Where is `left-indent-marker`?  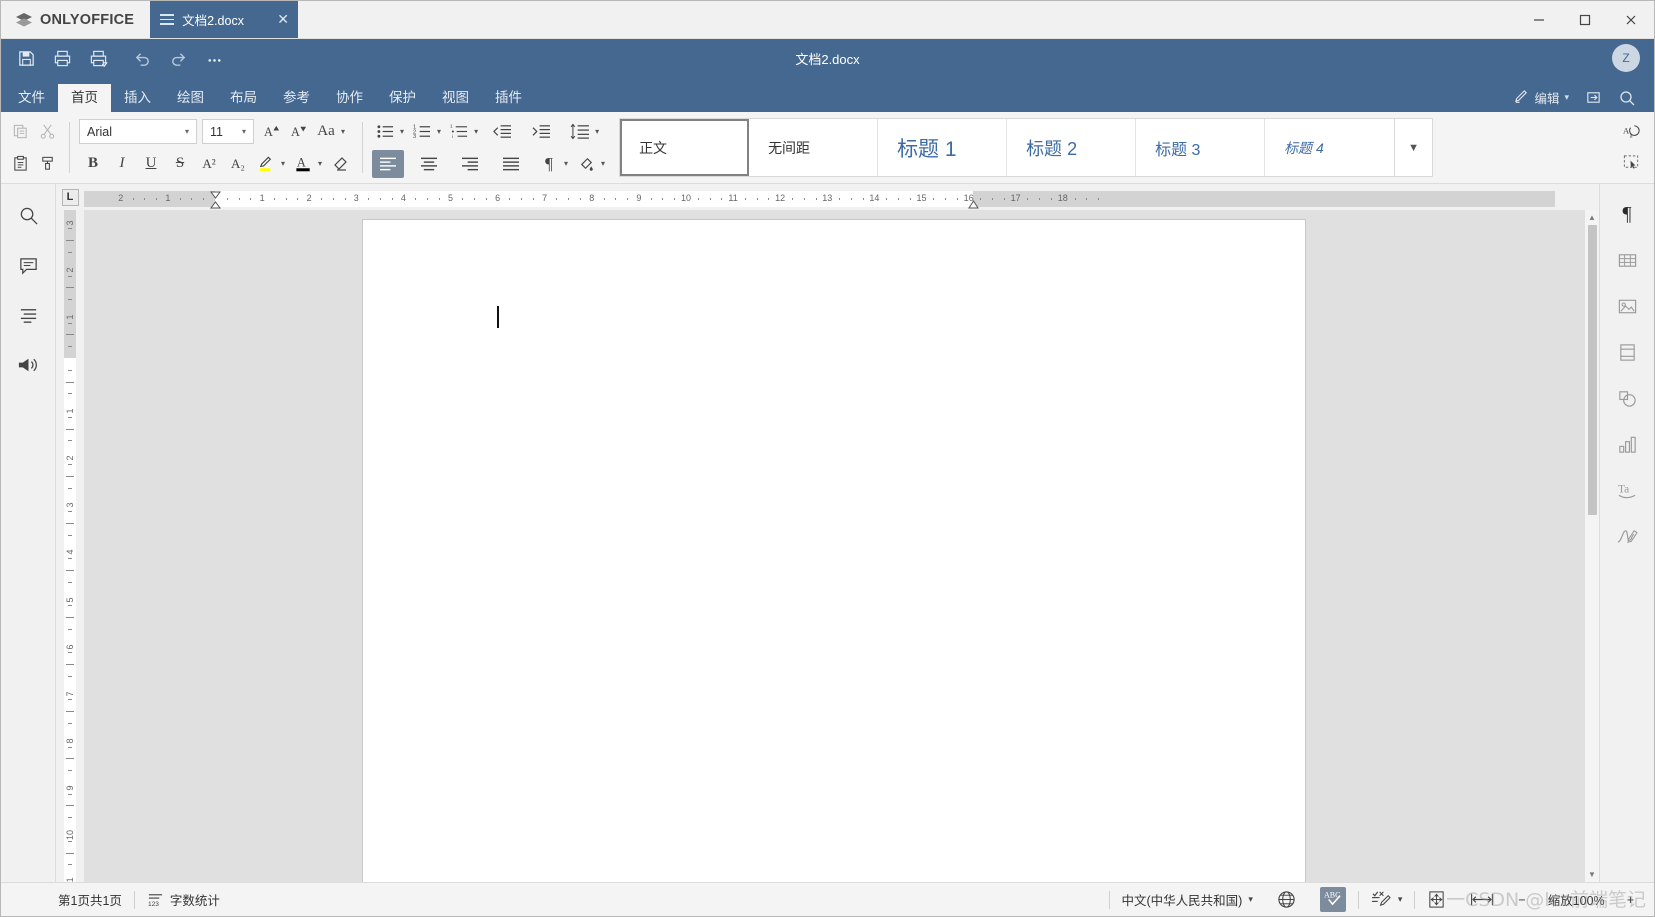
left-indent-marker is located at coordinates (215, 200).